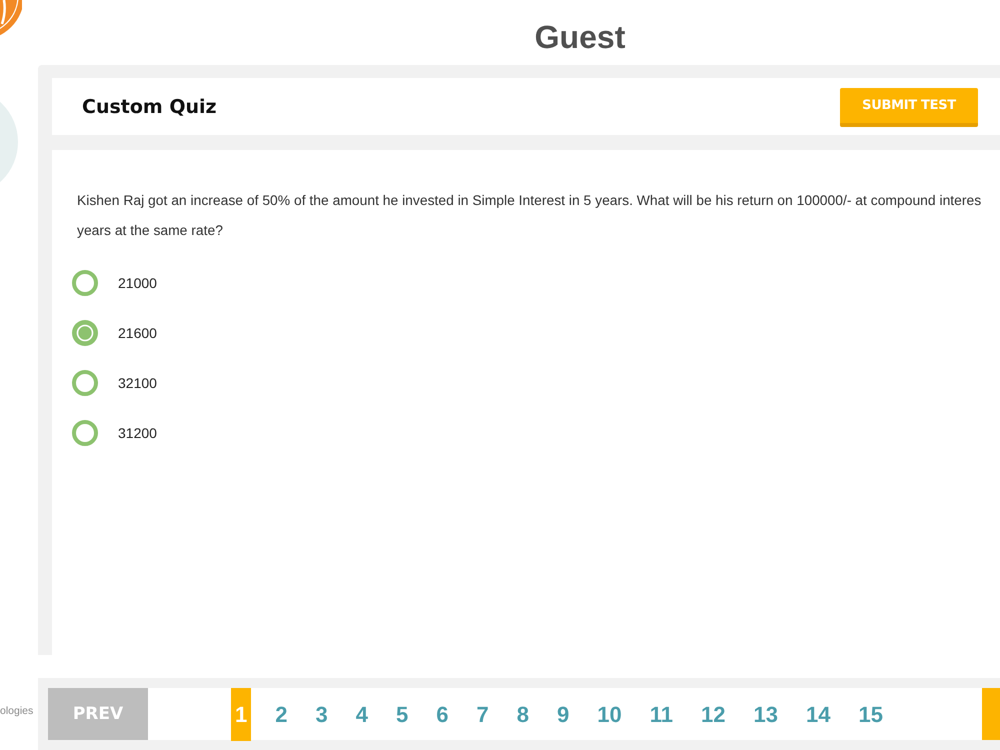  What do you see at coordinates (661, 714) in the screenshot?
I see `page-button: 11` at bounding box center [661, 714].